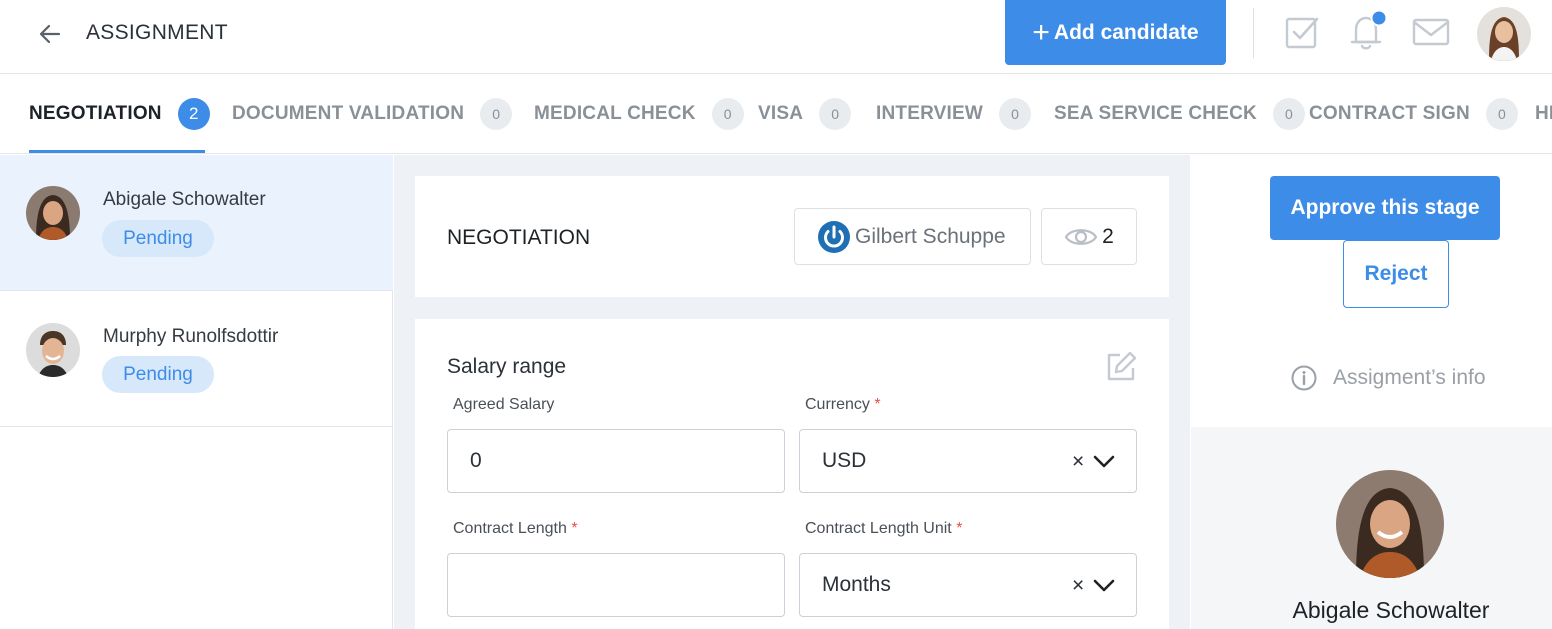 This screenshot has width=1552, height=629. Describe the element at coordinates (834, 236) in the screenshot. I see `power-icon` at that location.